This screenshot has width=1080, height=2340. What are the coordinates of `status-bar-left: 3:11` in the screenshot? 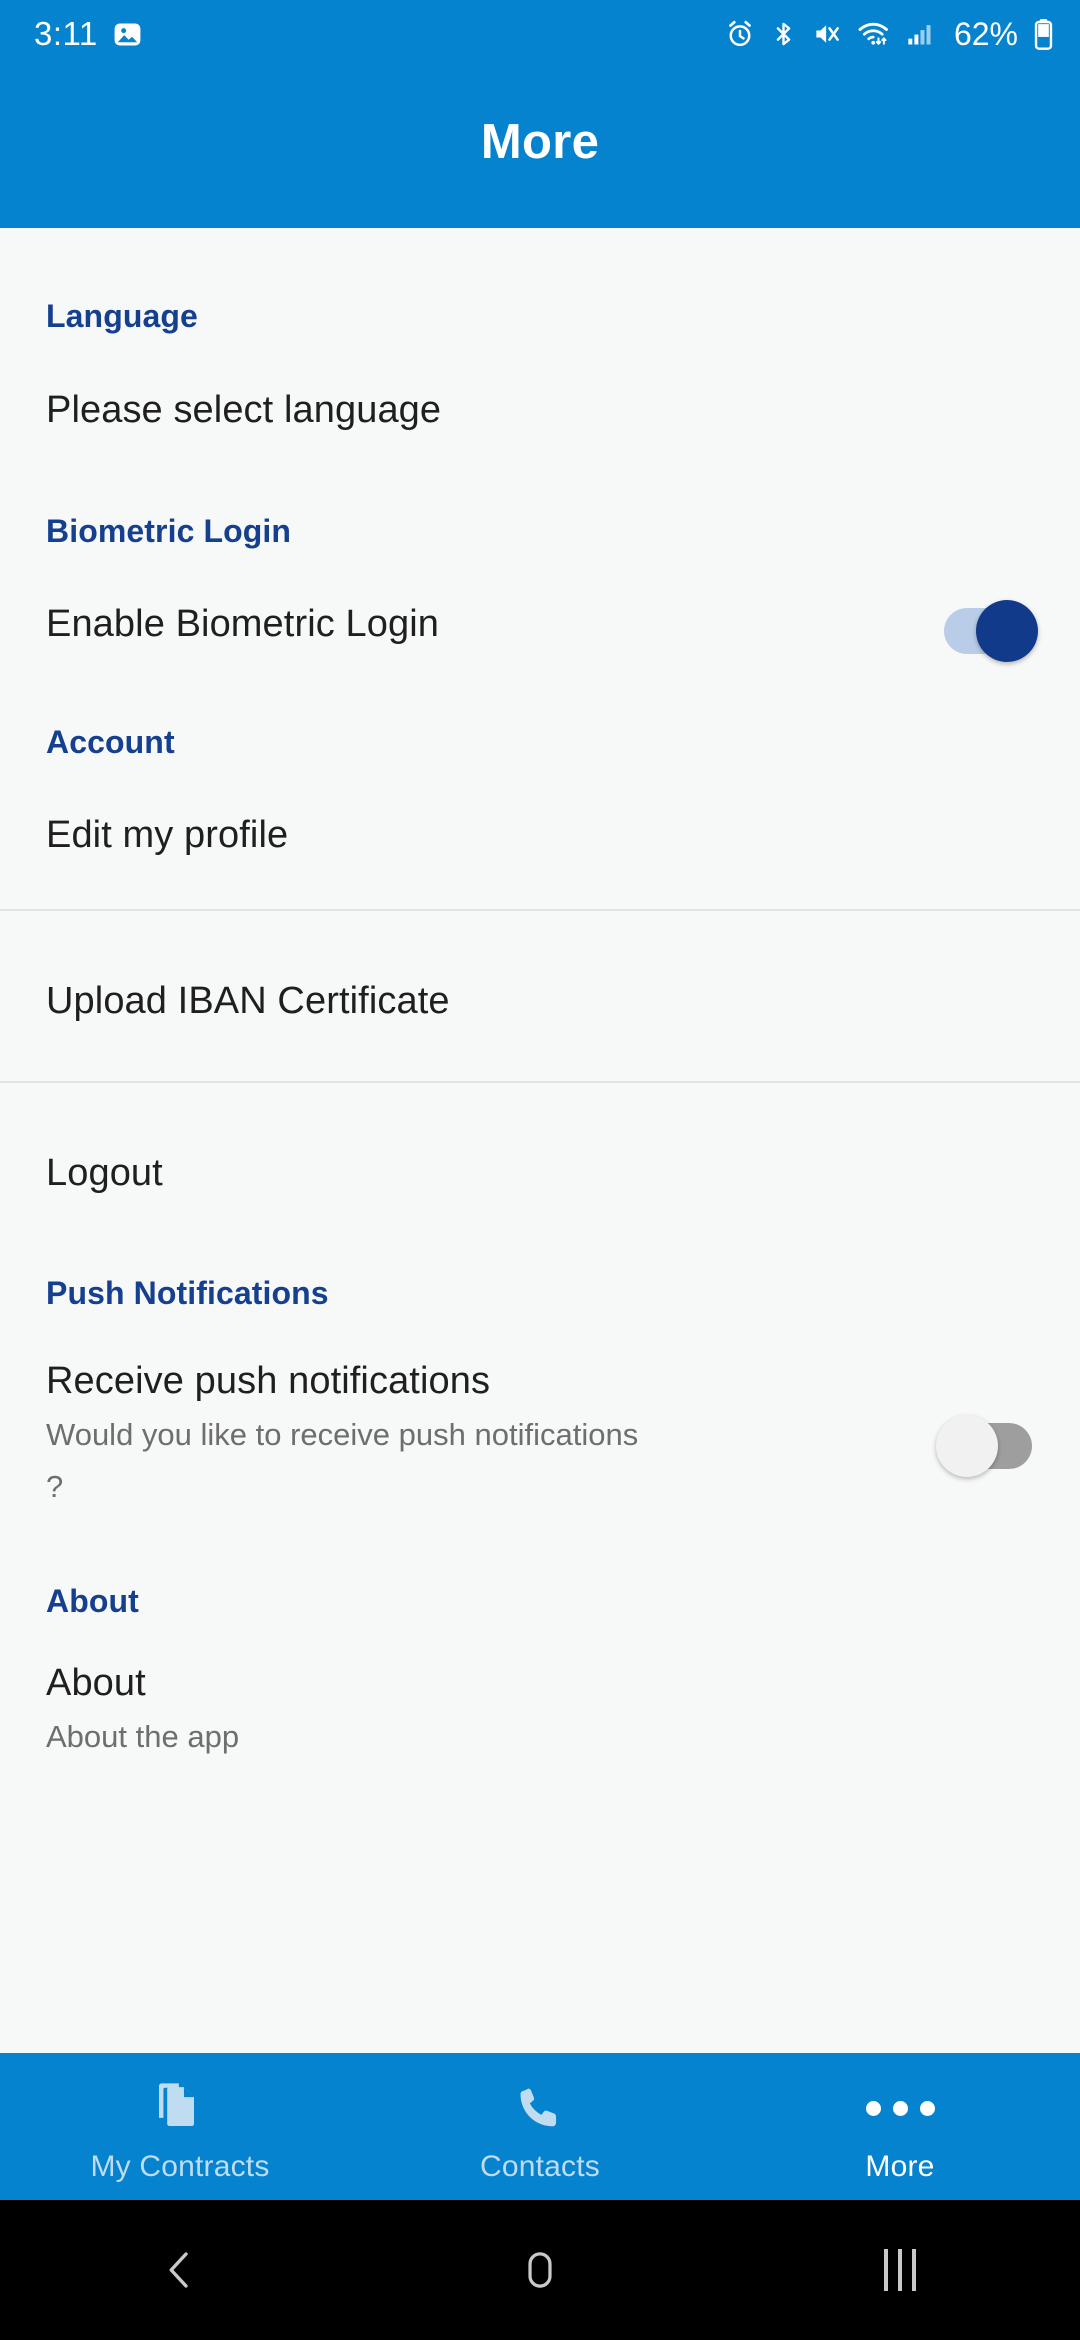 It's located at (88, 34).